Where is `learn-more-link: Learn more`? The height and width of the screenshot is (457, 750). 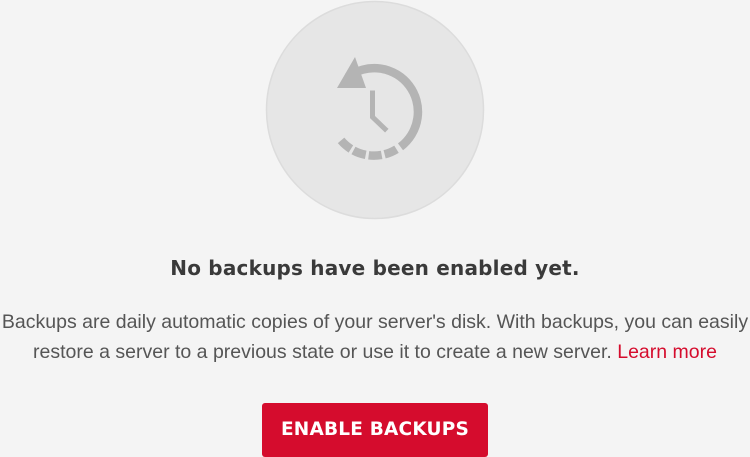
learn-more-link: Learn more is located at coordinates (667, 352).